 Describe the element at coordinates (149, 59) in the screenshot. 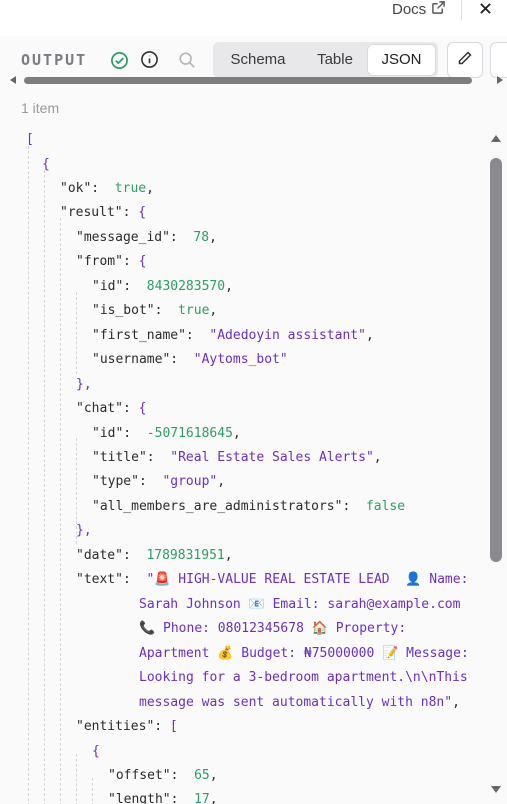

I see `info-icon` at that location.